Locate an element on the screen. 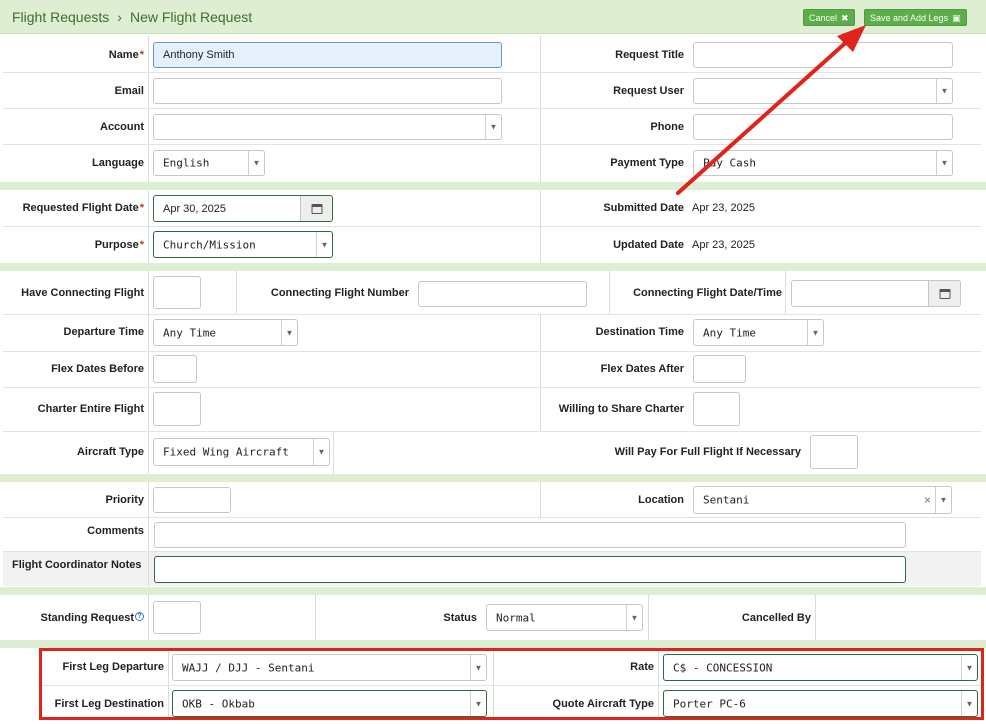 The width and height of the screenshot is (986, 724). annotation-arrow is located at coordinates (771, 110).